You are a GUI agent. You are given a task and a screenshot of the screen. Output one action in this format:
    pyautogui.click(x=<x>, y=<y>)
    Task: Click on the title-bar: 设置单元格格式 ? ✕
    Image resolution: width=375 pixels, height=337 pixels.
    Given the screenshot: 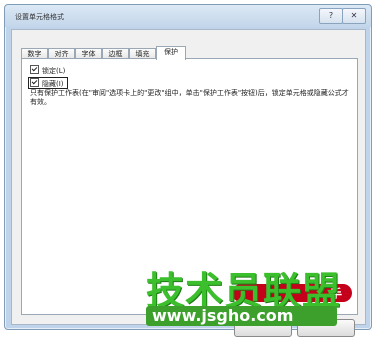 What is the action you would take?
    pyautogui.click(x=188, y=16)
    